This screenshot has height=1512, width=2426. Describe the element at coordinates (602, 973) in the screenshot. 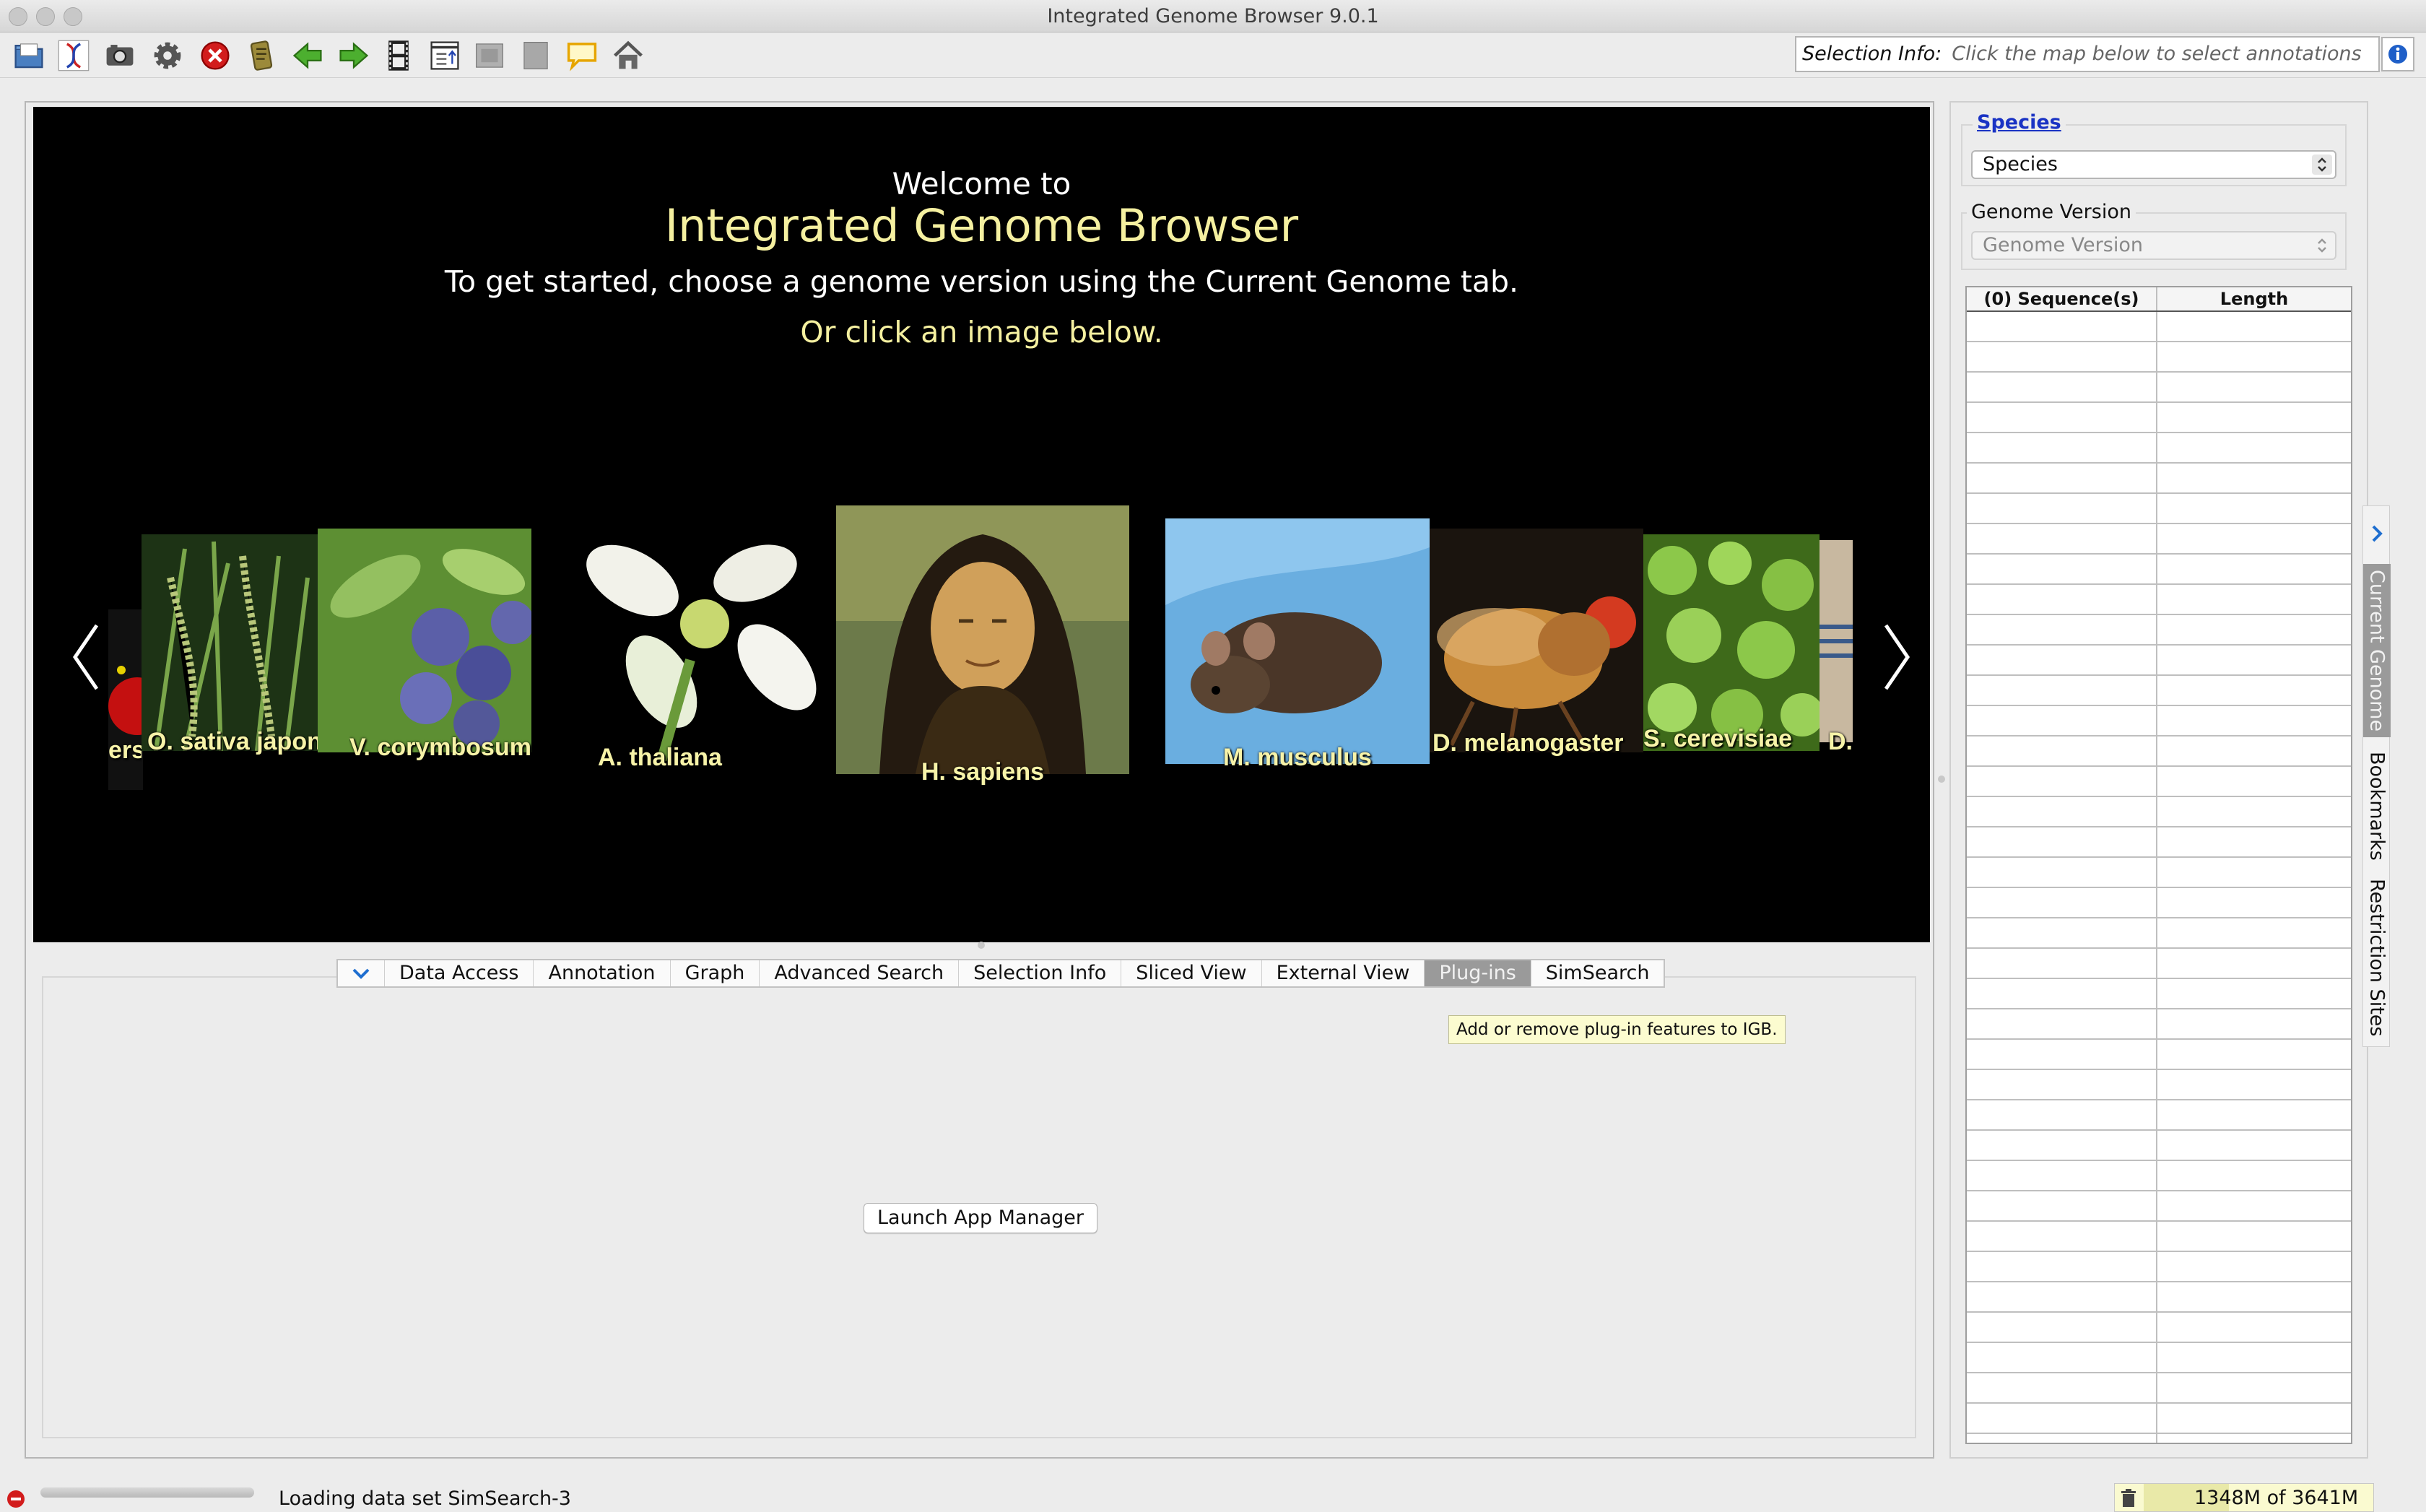

I see `tab-annotation: Annotation` at that location.